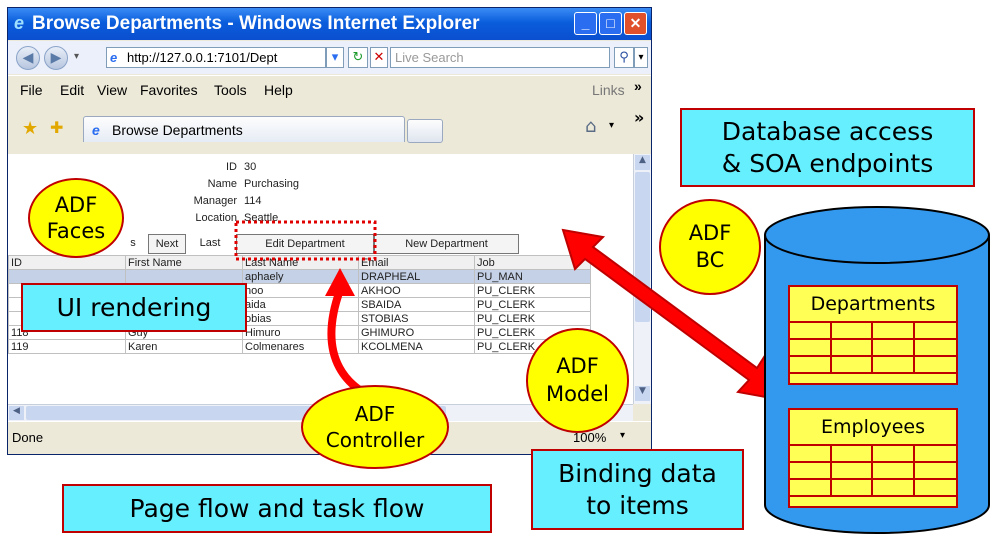 The image size is (993, 539). Describe the element at coordinates (873, 305) in the screenshot. I see `departments-label: Departments` at that location.